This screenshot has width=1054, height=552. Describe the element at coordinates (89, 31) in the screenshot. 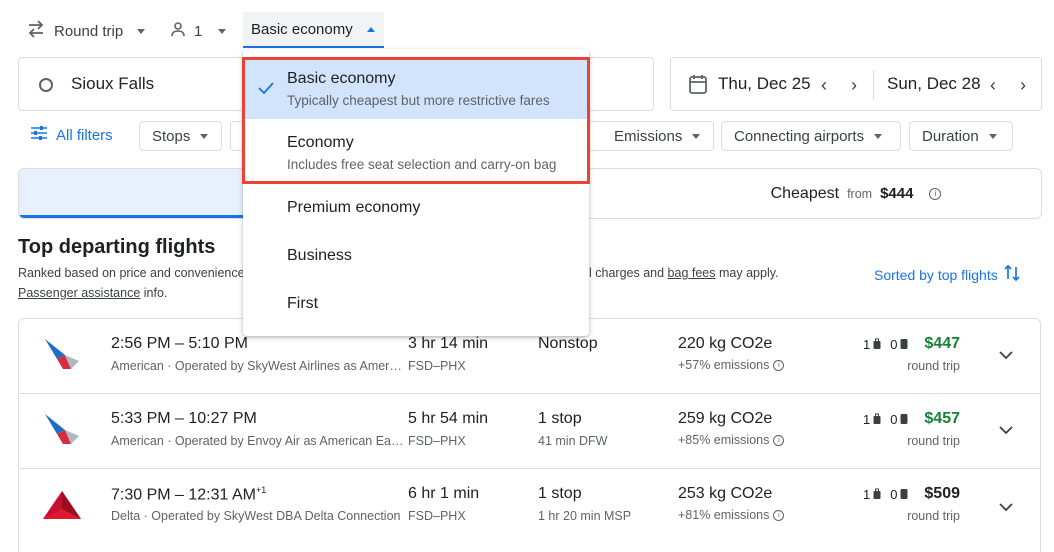

I see `trip-type-label: Round trip` at that location.